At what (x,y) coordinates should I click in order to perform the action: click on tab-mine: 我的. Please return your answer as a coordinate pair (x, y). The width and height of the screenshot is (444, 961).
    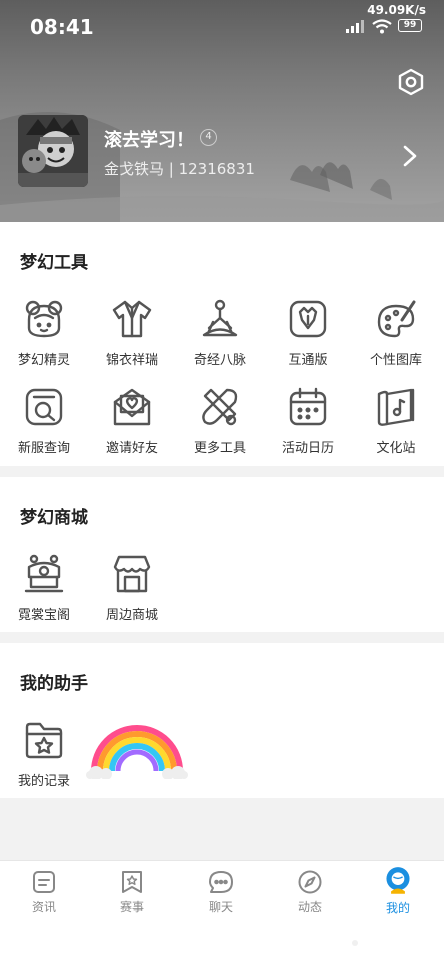
    Looking at the image, I should click on (398, 891).